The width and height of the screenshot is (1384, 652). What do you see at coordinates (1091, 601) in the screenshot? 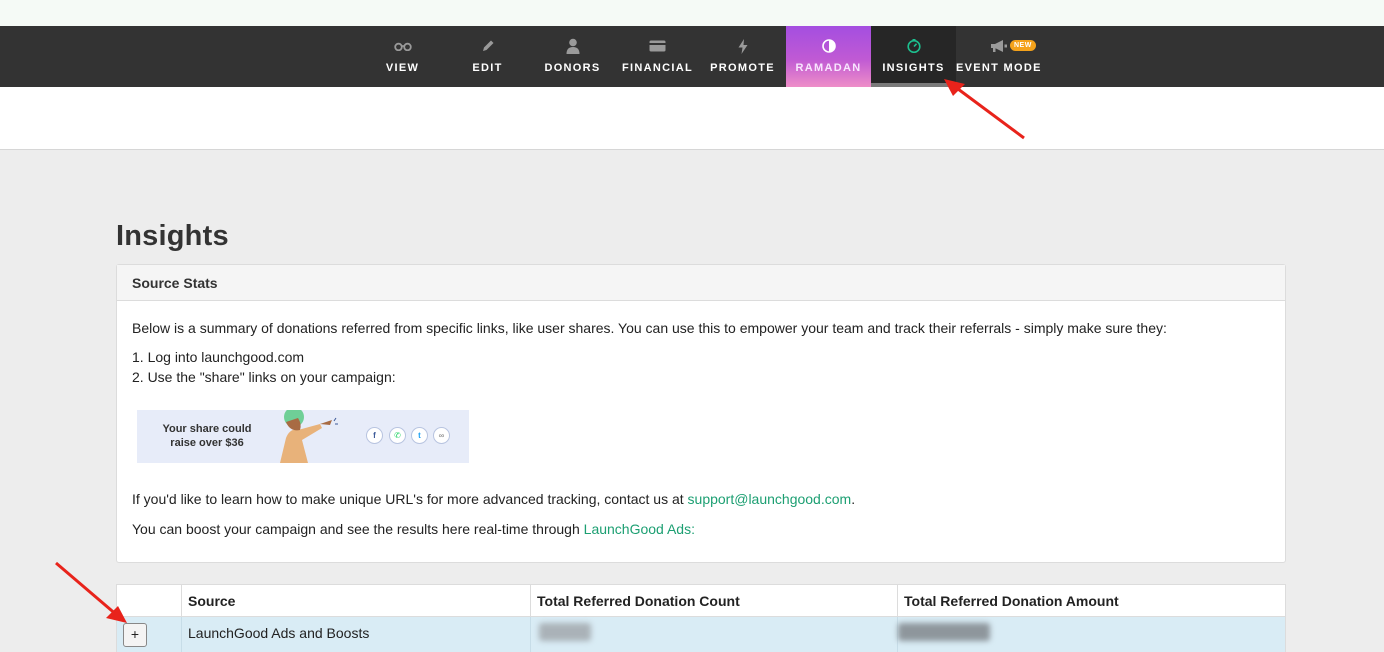
I see `col-donation-amount: Total Referred Donation Amount` at bounding box center [1091, 601].